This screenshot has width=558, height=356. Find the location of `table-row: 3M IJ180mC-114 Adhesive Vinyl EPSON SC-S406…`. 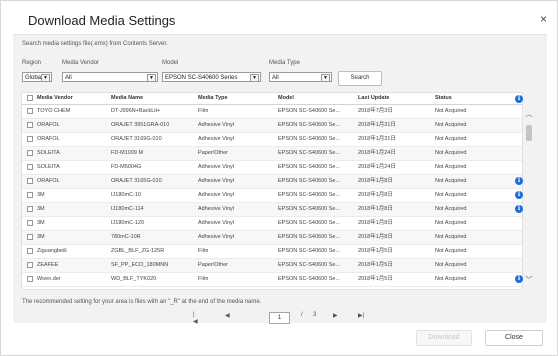

table-row: 3M IJ180mC-114 Adhesive Vinyl EPSON SC-S406… is located at coordinates (272, 210).